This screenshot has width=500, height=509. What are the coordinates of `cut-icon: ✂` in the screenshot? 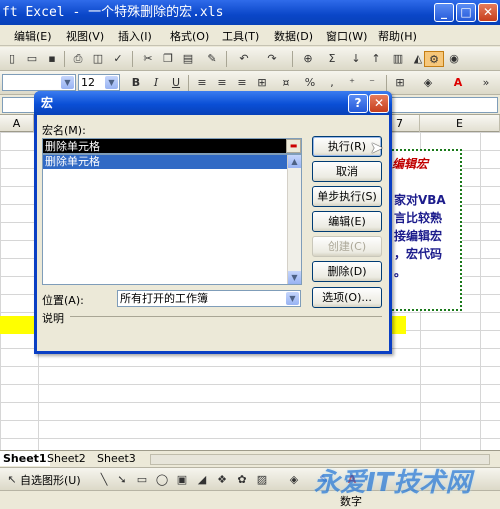 It's located at (148, 59).